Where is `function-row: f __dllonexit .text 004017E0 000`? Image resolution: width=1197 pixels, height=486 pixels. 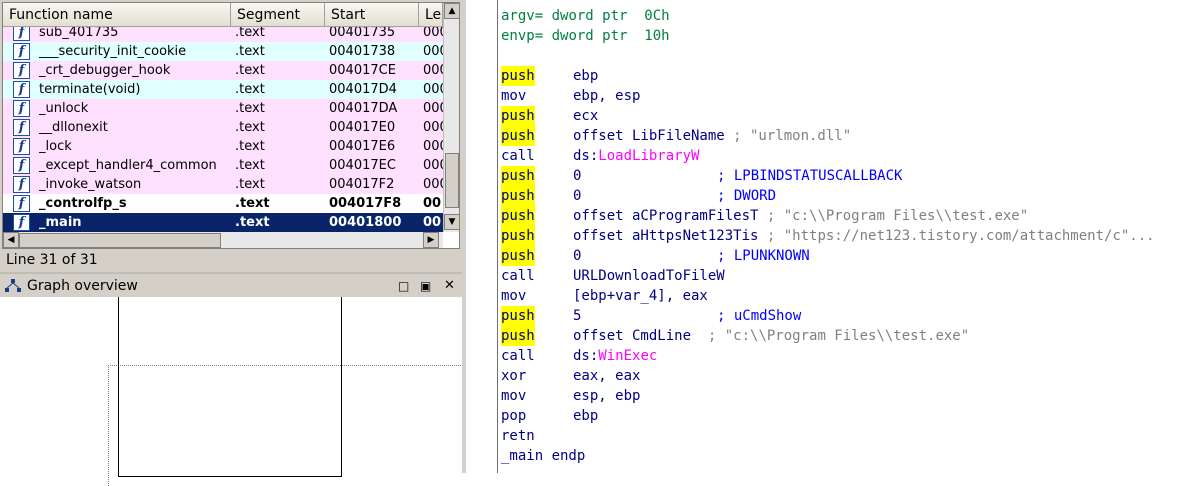
function-row: f __dllonexit .text 004017E0 000 is located at coordinates (223, 127).